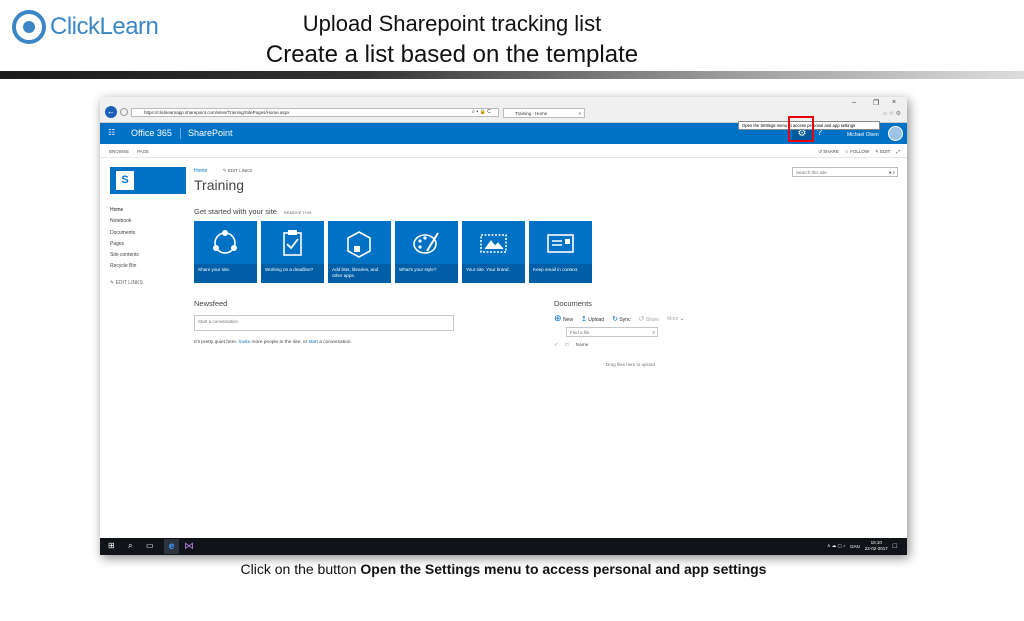  Describe the element at coordinates (151, 133) in the screenshot. I see `office365-link: Office 365` at that location.